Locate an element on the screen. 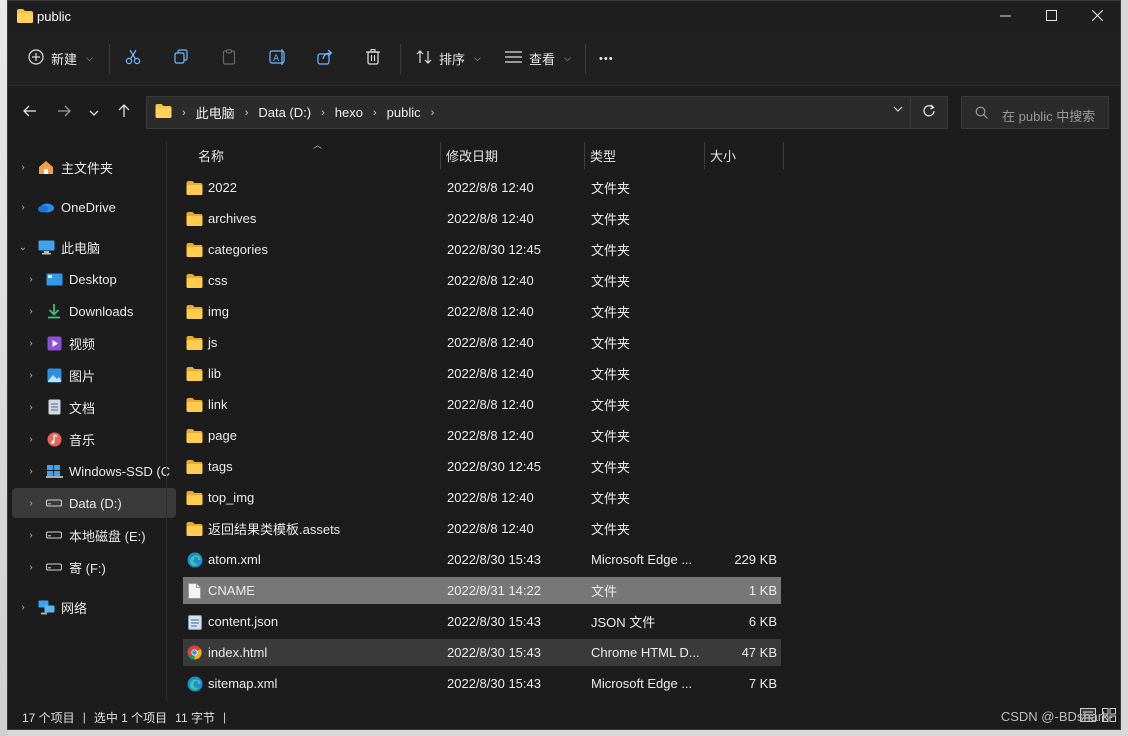 The height and width of the screenshot is (736, 1128). column-header-type: 类型 is located at coordinates (603, 155).